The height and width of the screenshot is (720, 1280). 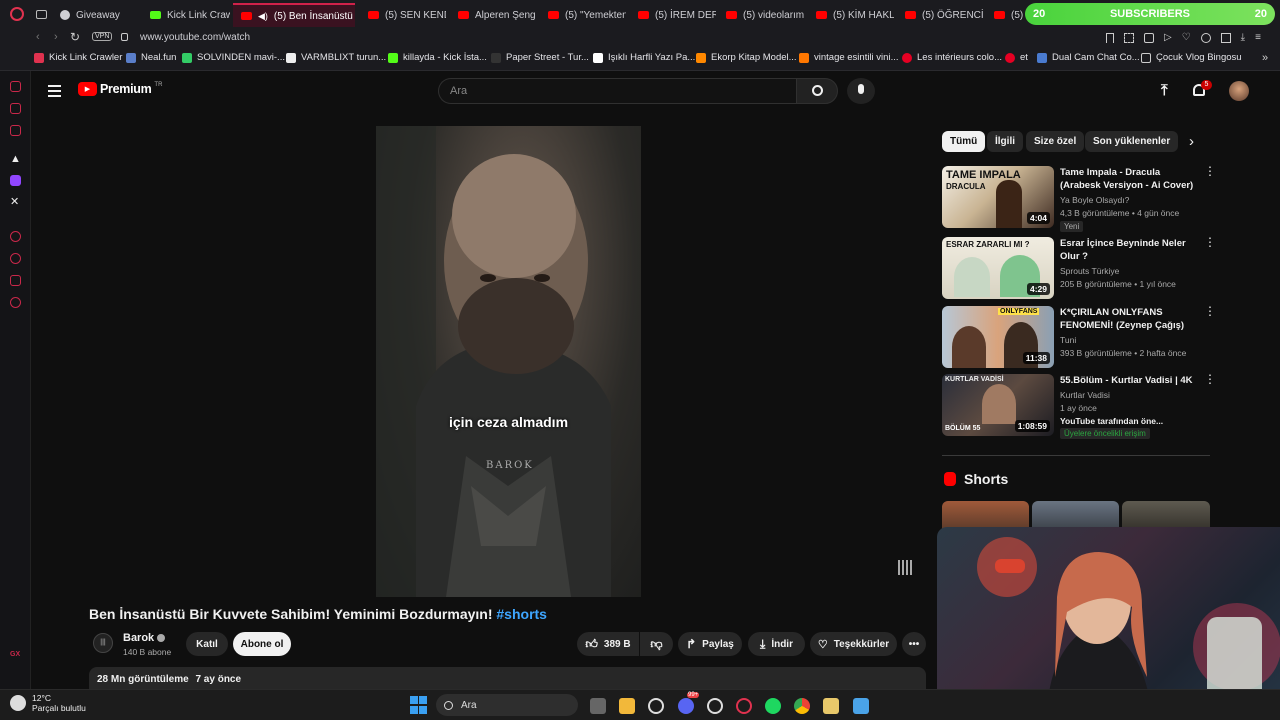 I want to click on speaker-icon: ◀), so click(x=263, y=16).